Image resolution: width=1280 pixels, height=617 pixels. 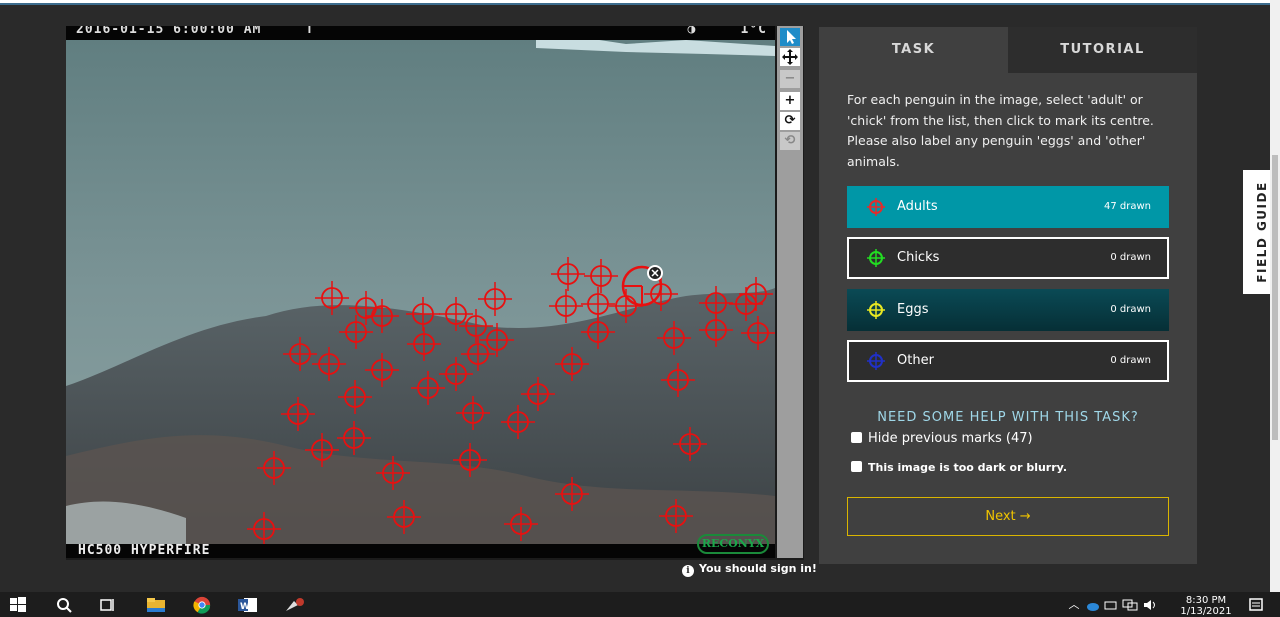 I want to click on tool-other: Other 0 drawn, so click(x=1008, y=361).